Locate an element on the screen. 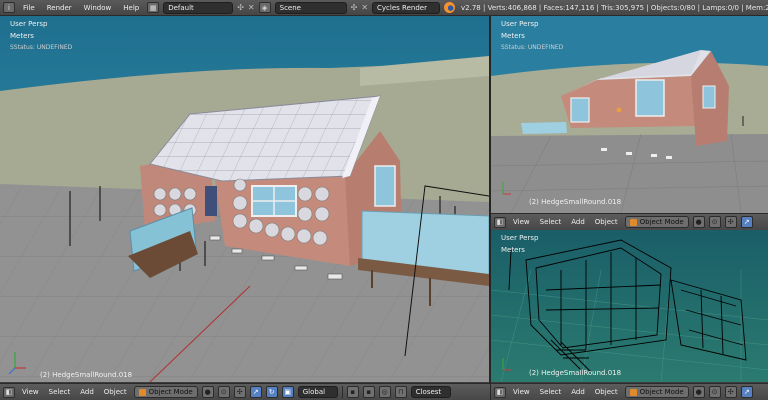 The width and height of the screenshot is (768, 400). area-divider-vertical is located at coordinates (490, 208).